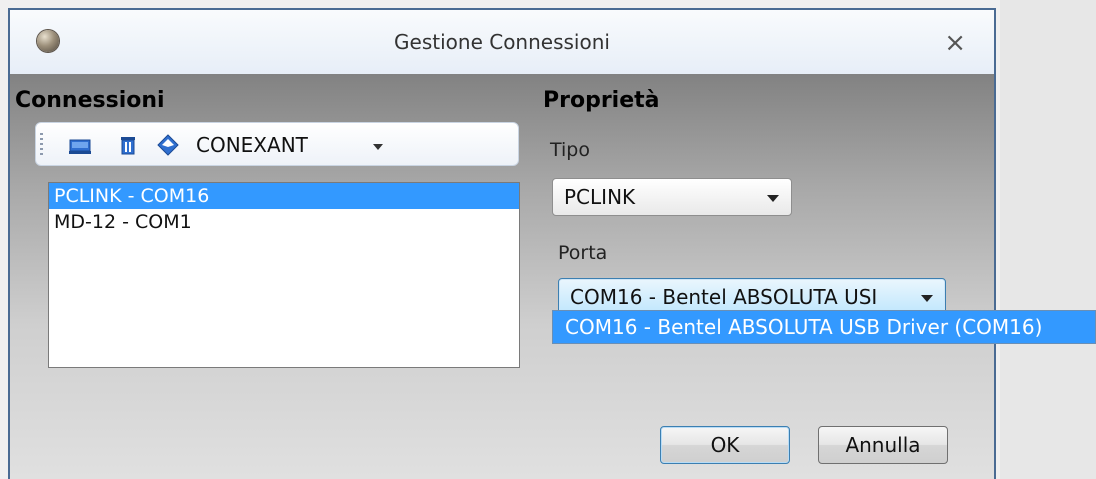 The width and height of the screenshot is (1096, 479). I want to click on modem-select-value: CONEXANT, so click(252, 145).